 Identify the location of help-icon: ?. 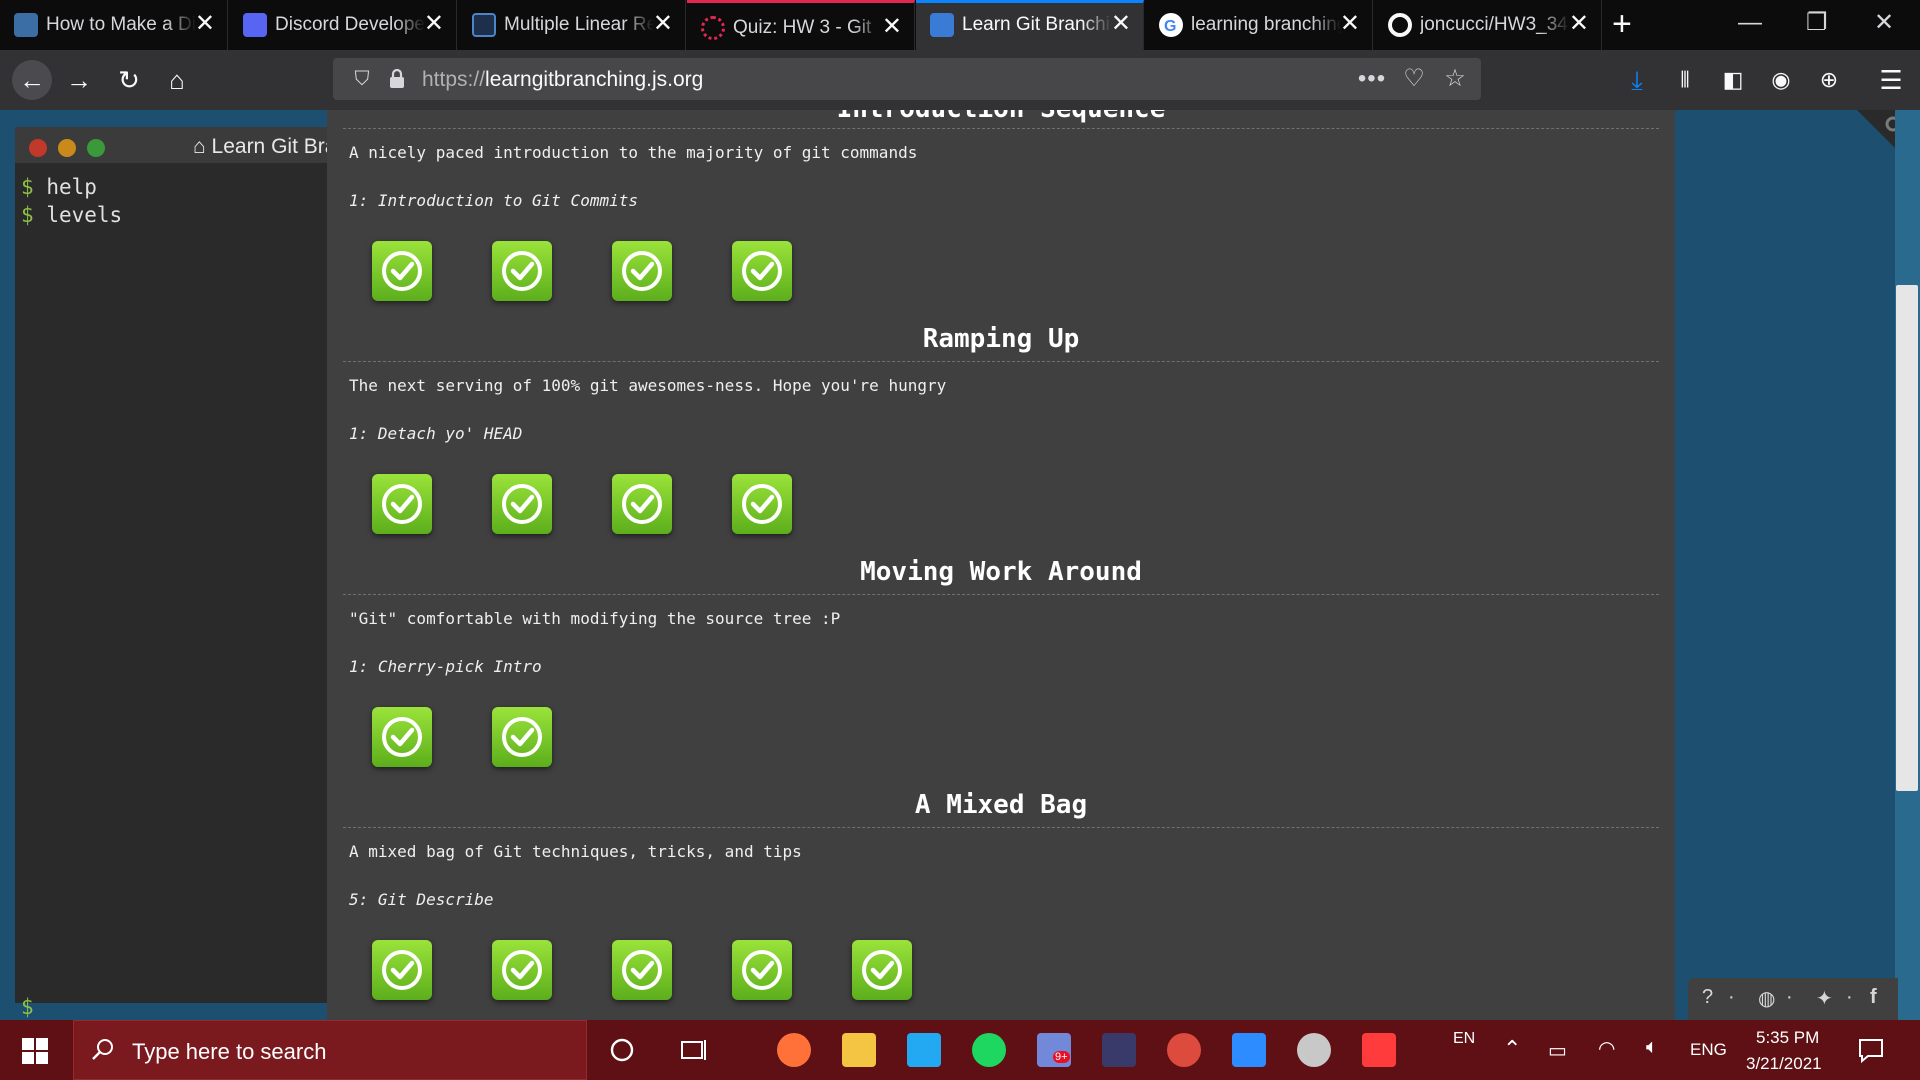
(1707, 997).